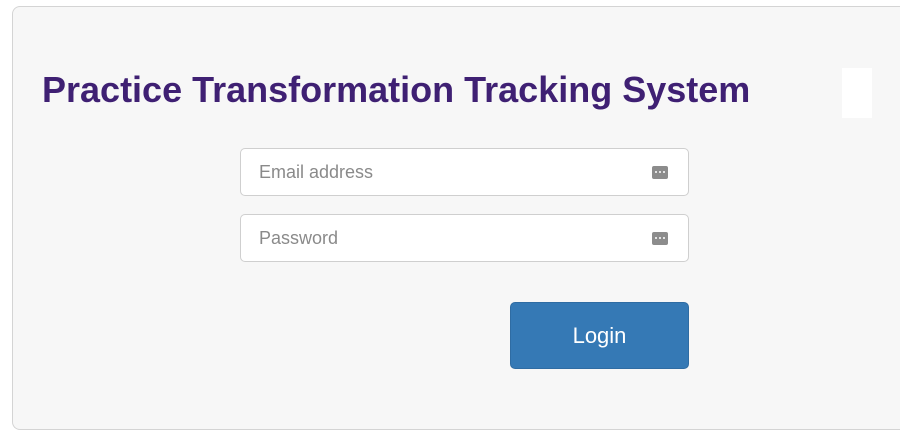  I want to click on login-button: Login, so click(599, 335).